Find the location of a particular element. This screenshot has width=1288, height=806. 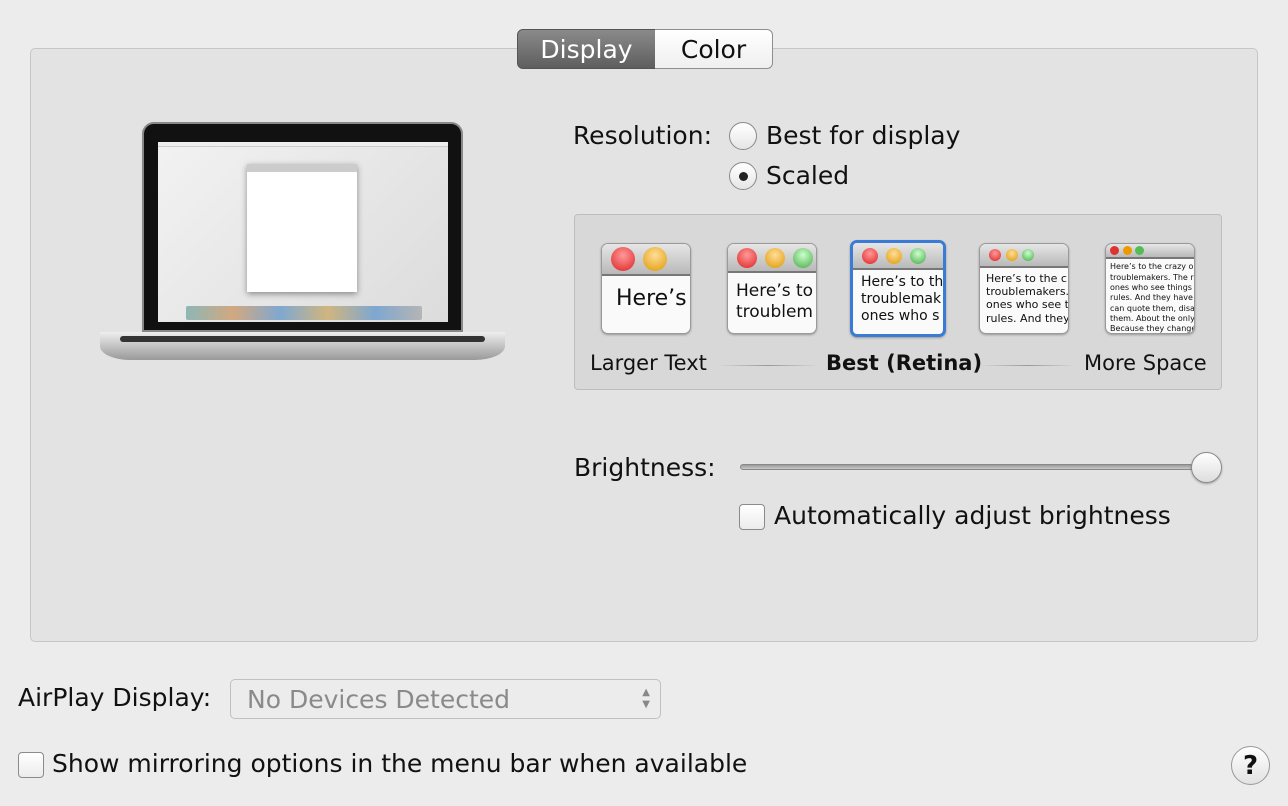

thumb-text: Here’s to troublem is located at coordinates (775, 301).